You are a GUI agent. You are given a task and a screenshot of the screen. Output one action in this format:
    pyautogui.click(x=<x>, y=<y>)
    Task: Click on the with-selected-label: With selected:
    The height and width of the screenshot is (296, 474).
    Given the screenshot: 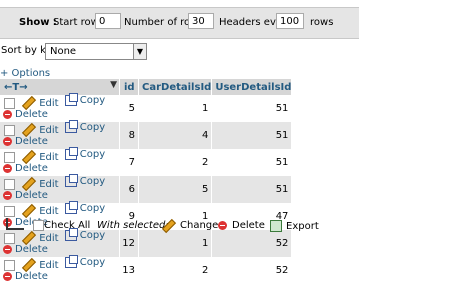 What is the action you would take?
    pyautogui.click(x=133, y=225)
    